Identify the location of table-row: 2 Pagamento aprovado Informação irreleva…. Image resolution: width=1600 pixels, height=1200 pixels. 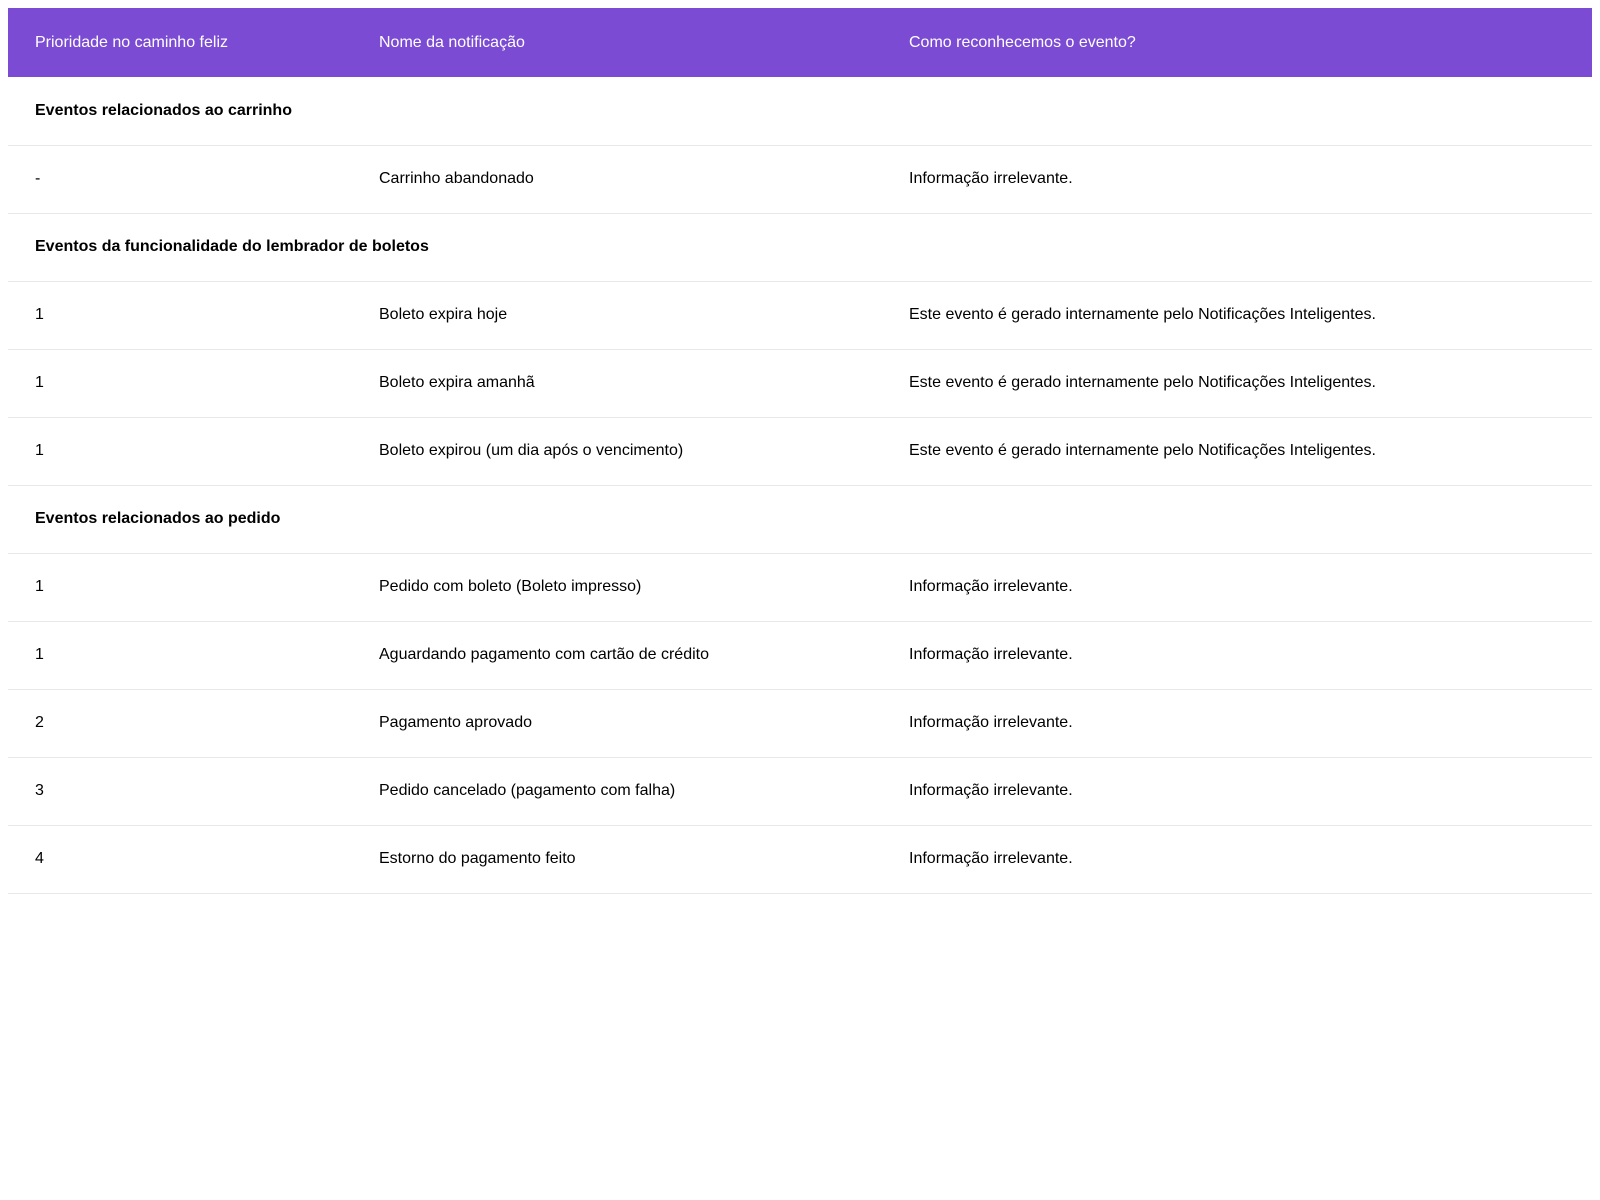
(800, 723).